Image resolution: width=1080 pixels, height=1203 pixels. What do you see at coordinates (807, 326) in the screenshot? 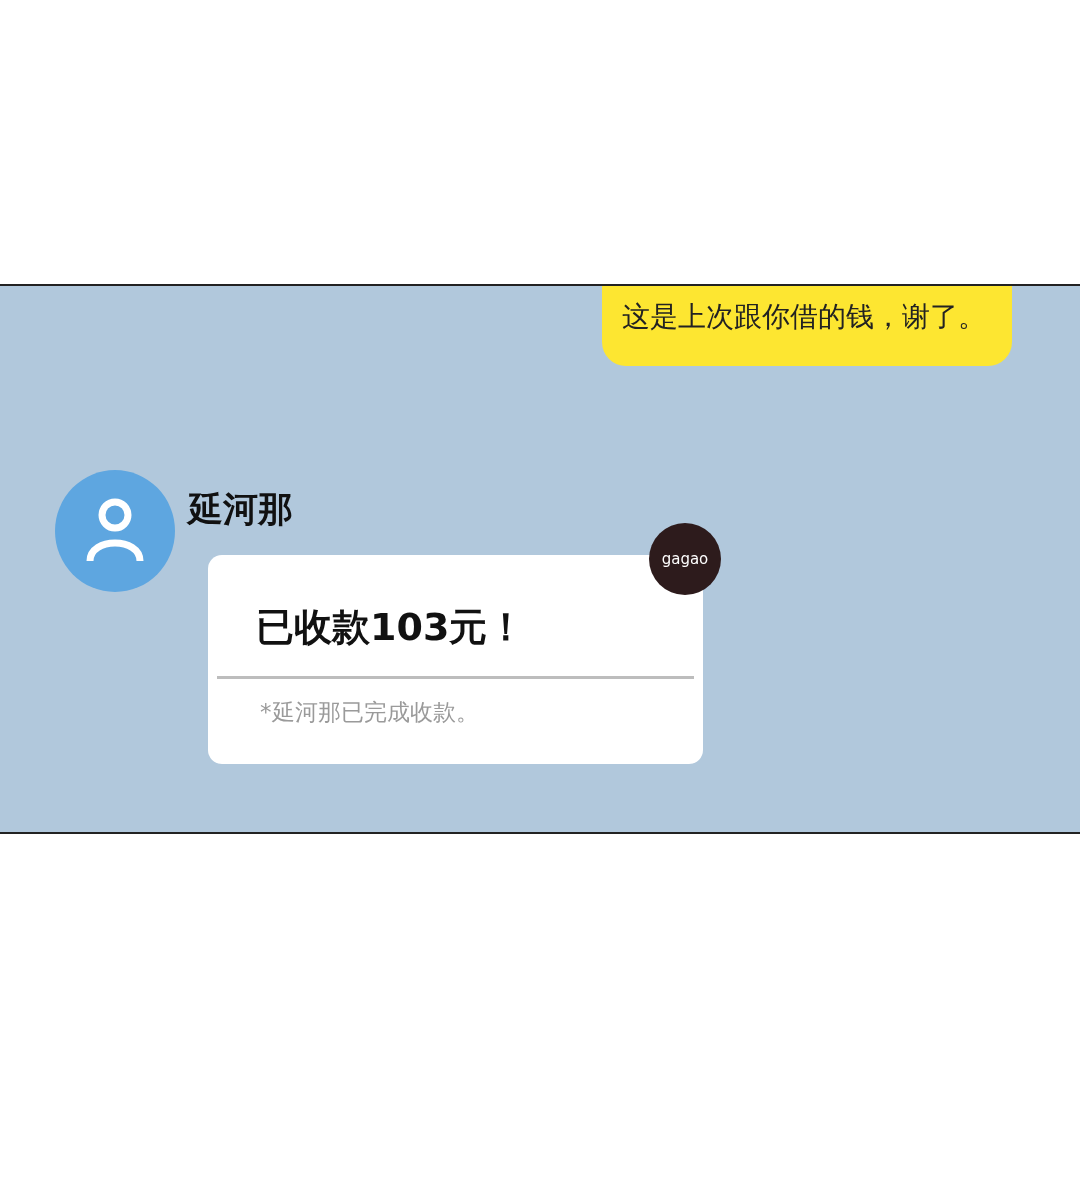
I see `outgoing-message: 这是上次跟你借的钱，谢了。` at bounding box center [807, 326].